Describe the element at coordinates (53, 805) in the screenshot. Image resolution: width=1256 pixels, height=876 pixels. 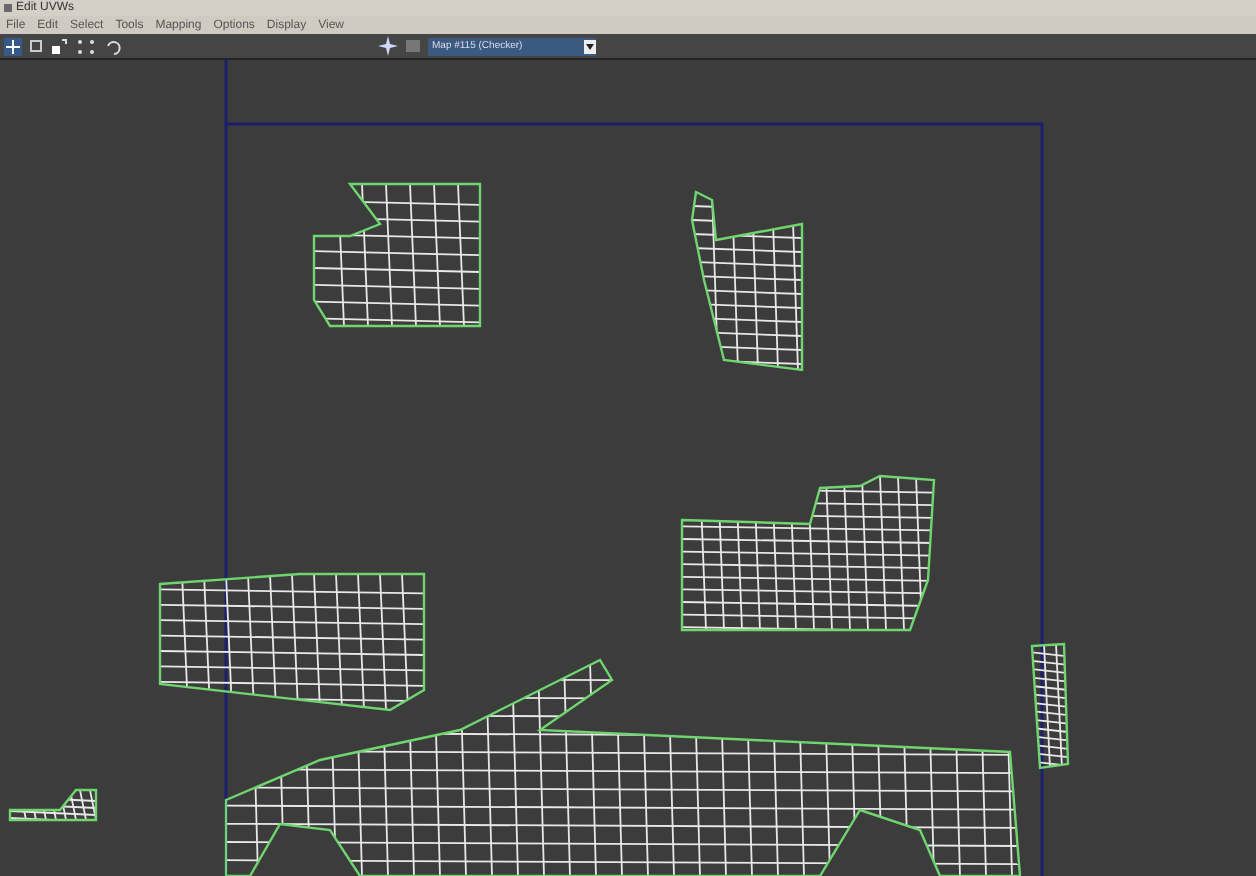
I see `small-uv-island-drawing` at that location.